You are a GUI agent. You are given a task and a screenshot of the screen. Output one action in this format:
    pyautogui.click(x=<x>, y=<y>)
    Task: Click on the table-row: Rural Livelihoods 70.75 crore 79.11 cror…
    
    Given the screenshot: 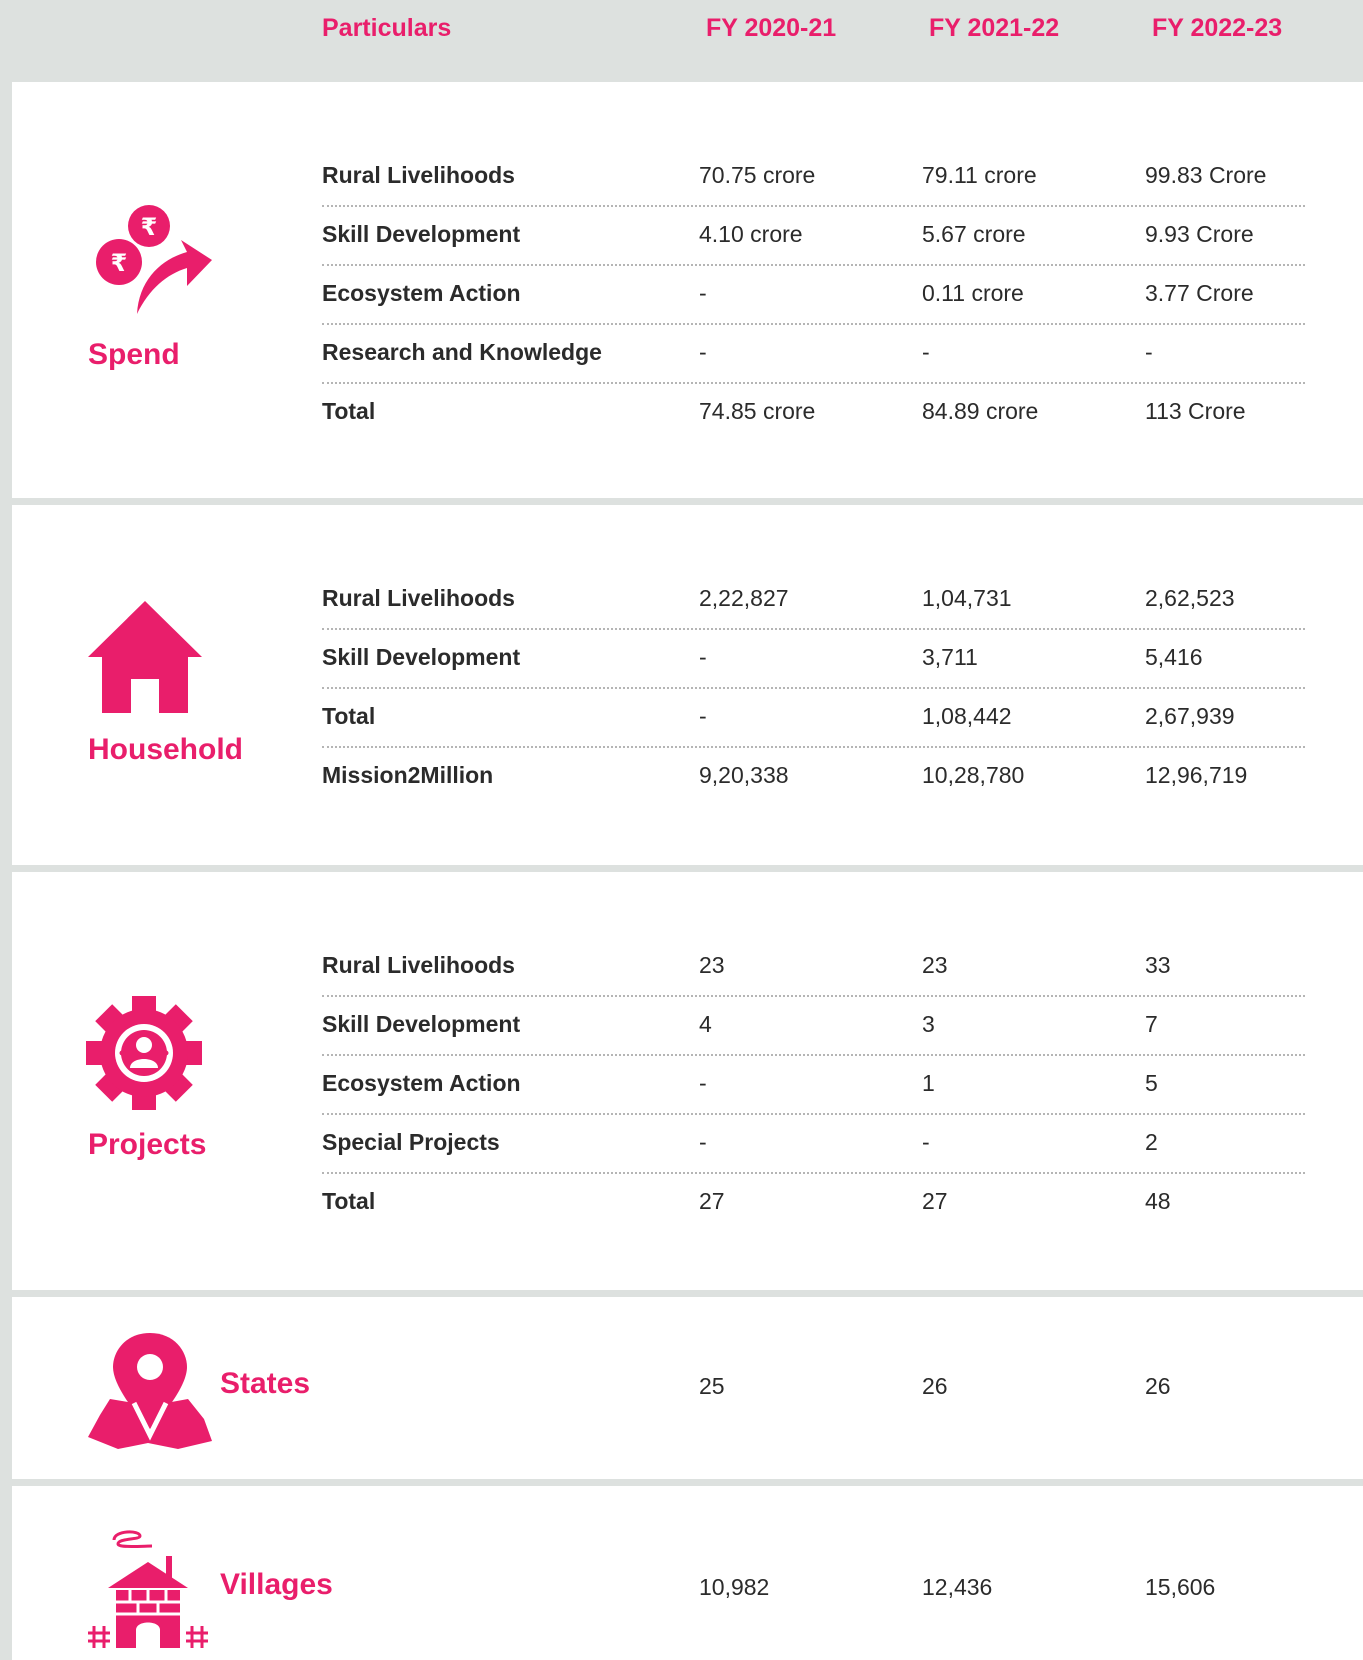 What is the action you would take?
    pyautogui.click(x=813, y=176)
    